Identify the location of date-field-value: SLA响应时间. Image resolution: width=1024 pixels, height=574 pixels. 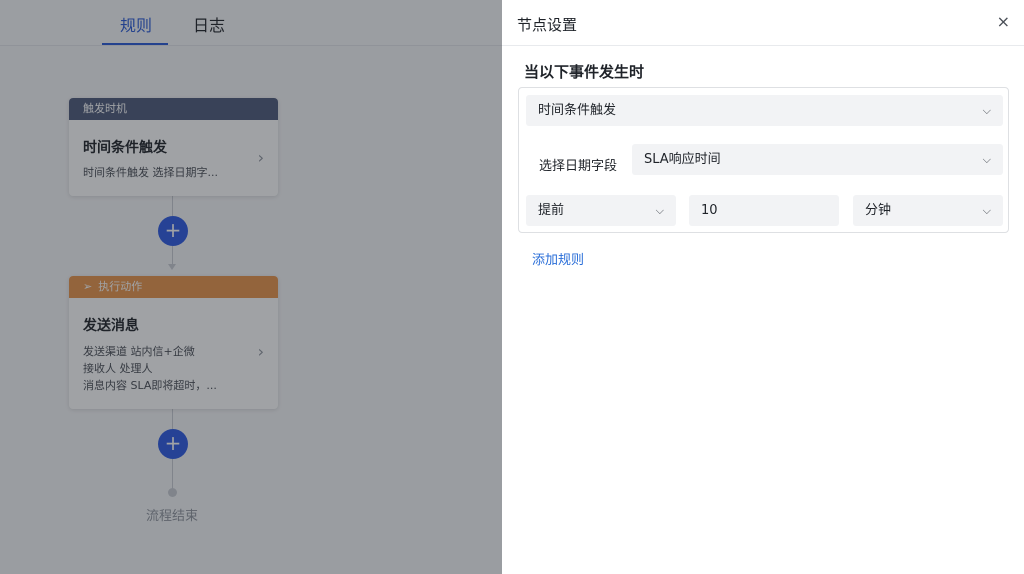
(682, 159).